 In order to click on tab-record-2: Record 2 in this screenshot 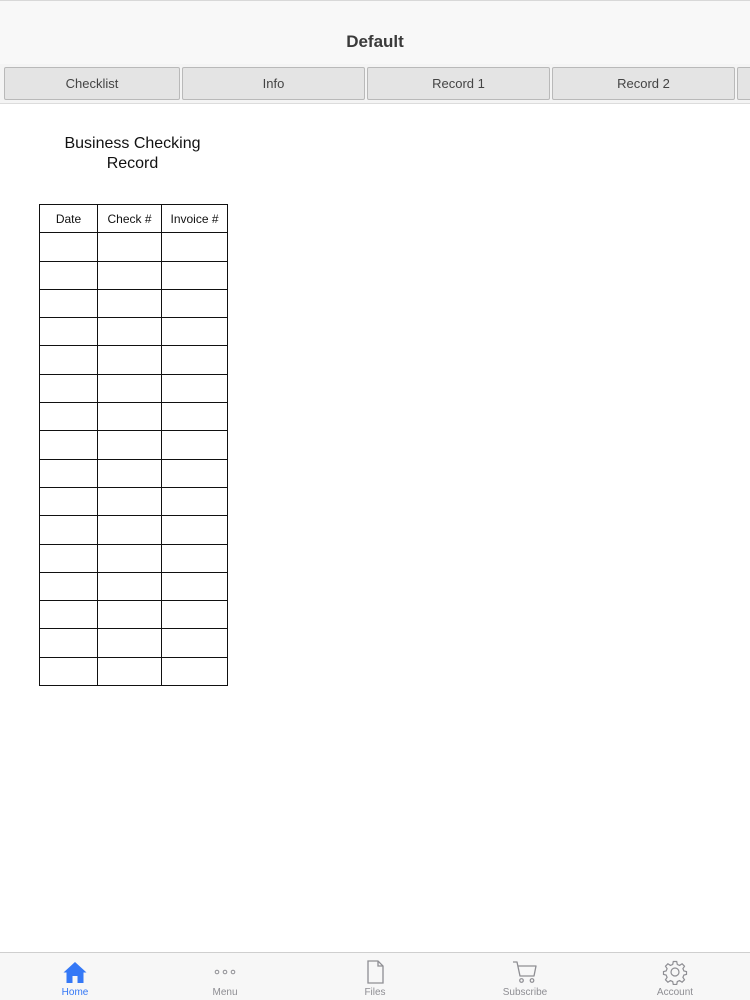, I will do `click(643, 83)`.